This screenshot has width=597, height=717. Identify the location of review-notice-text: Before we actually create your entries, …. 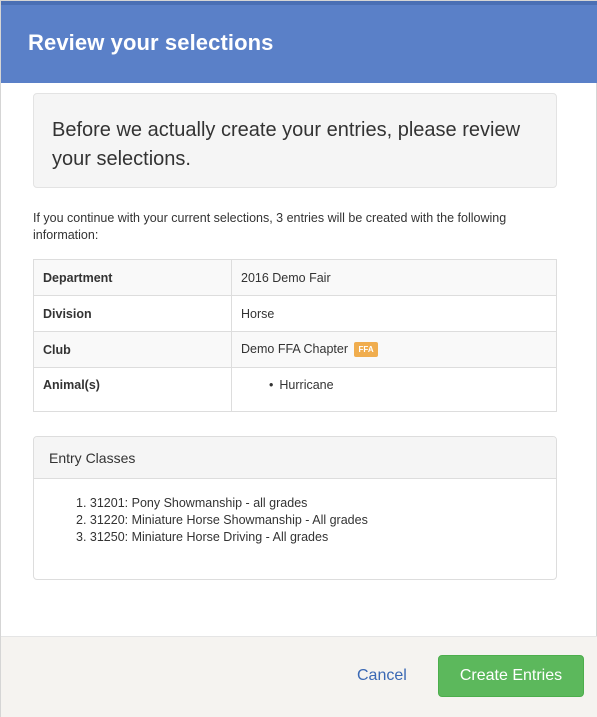
(286, 144).